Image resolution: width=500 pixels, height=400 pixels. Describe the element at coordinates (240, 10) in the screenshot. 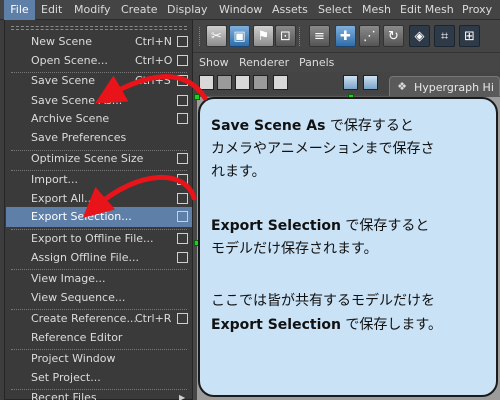

I see `menu-window: Window` at that location.